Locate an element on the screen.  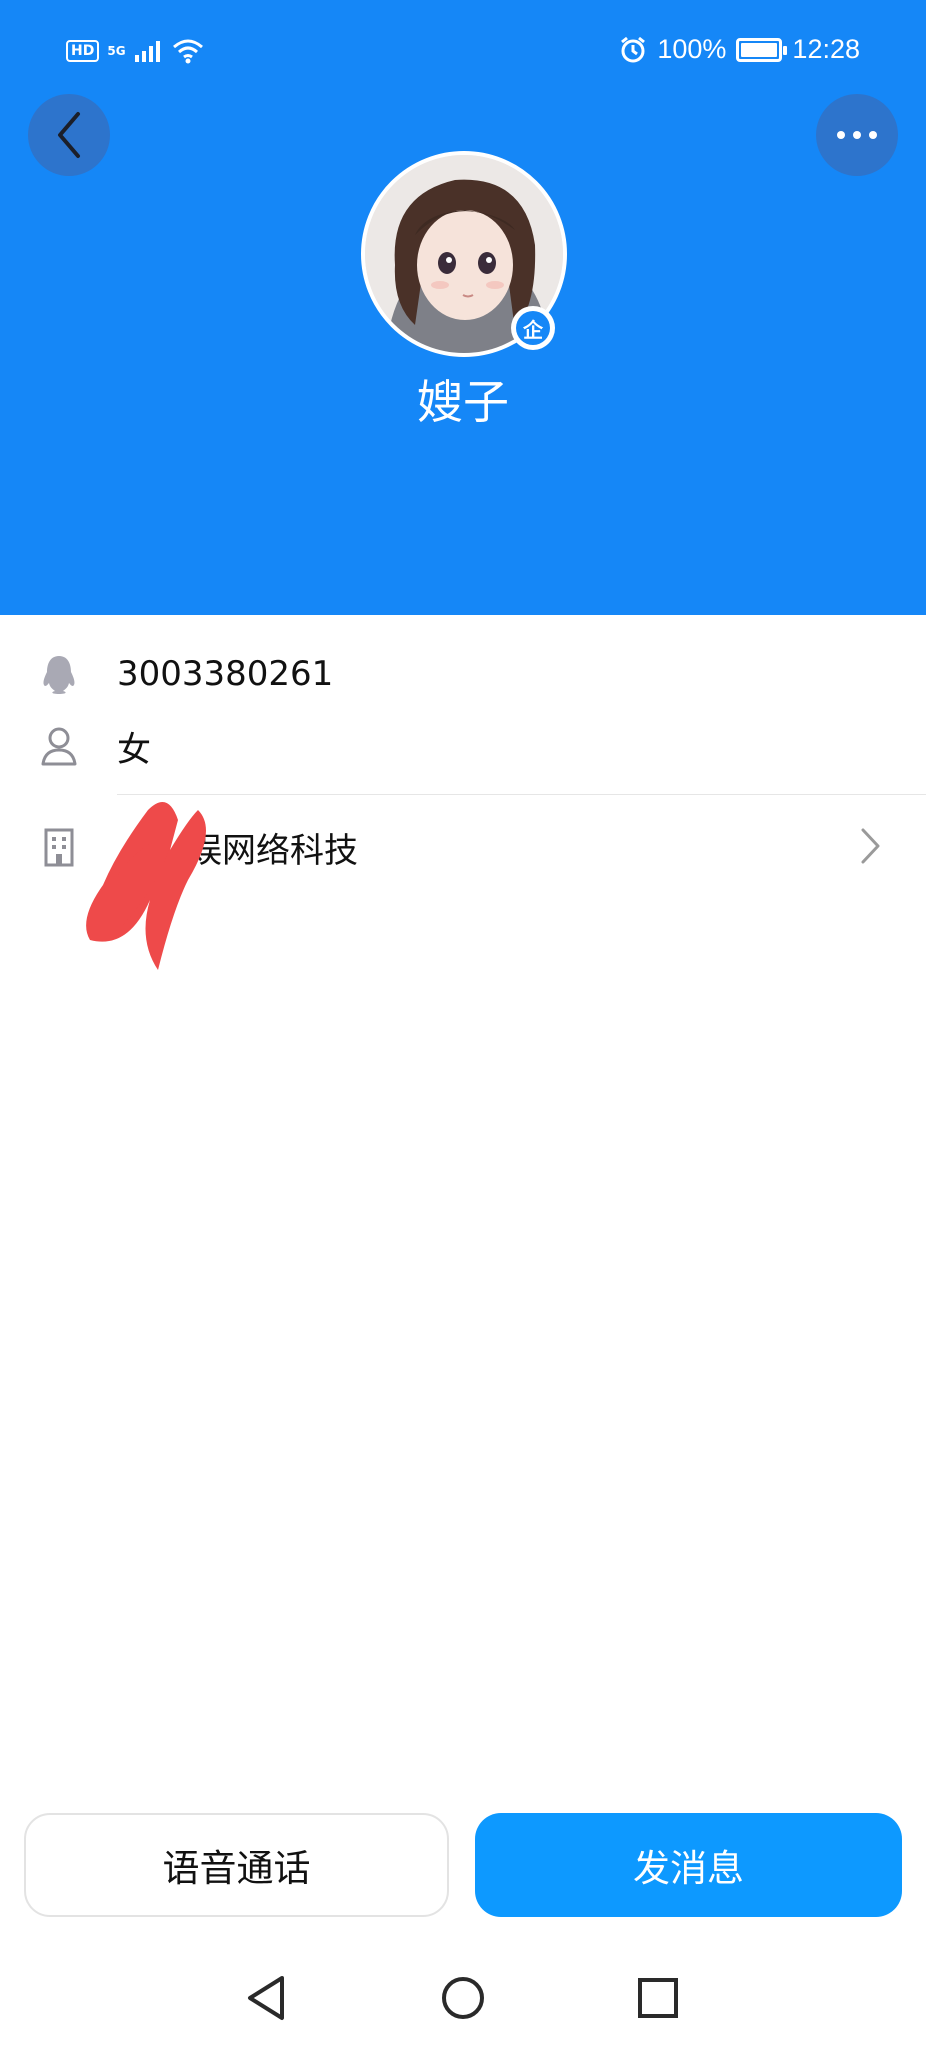
status-right: 100% 12:28 is located at coordinates (739, 49).